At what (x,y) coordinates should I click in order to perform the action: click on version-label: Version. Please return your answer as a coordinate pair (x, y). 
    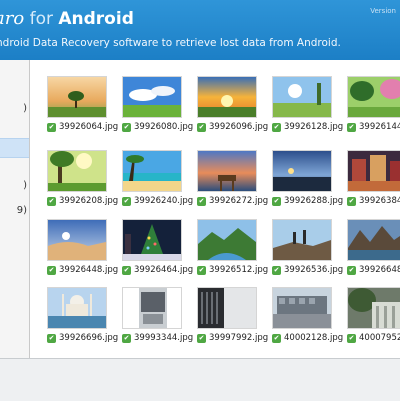
    Looking at the image, I should click on (383, 11).